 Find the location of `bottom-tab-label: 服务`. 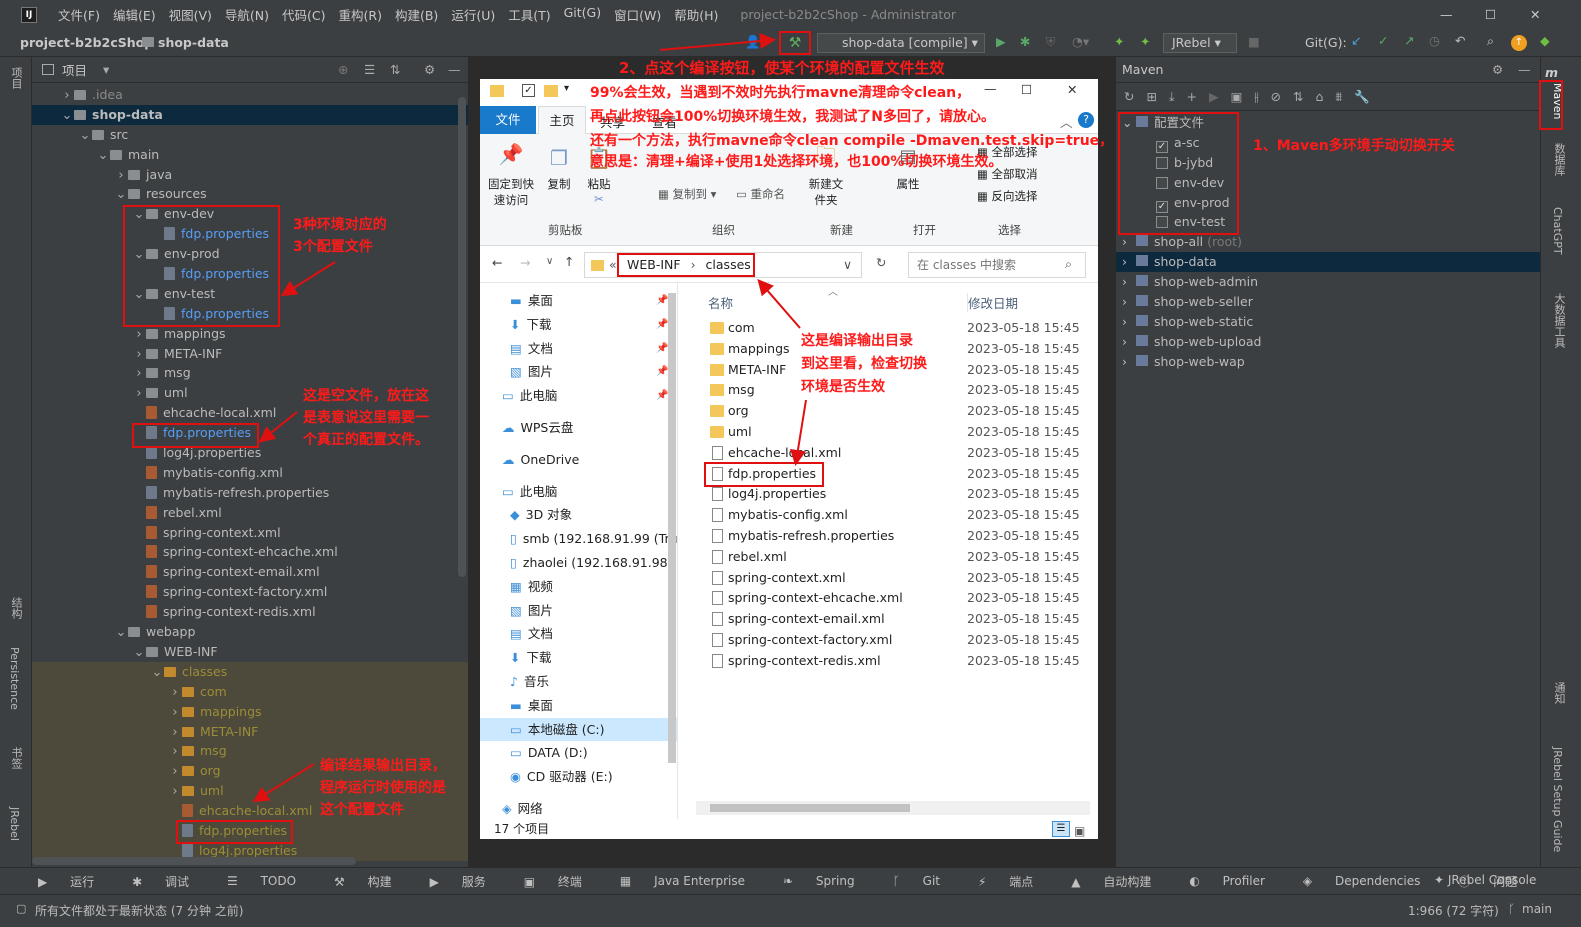

bottom-tab-label: 服务 is located at coordinates (473, 881).